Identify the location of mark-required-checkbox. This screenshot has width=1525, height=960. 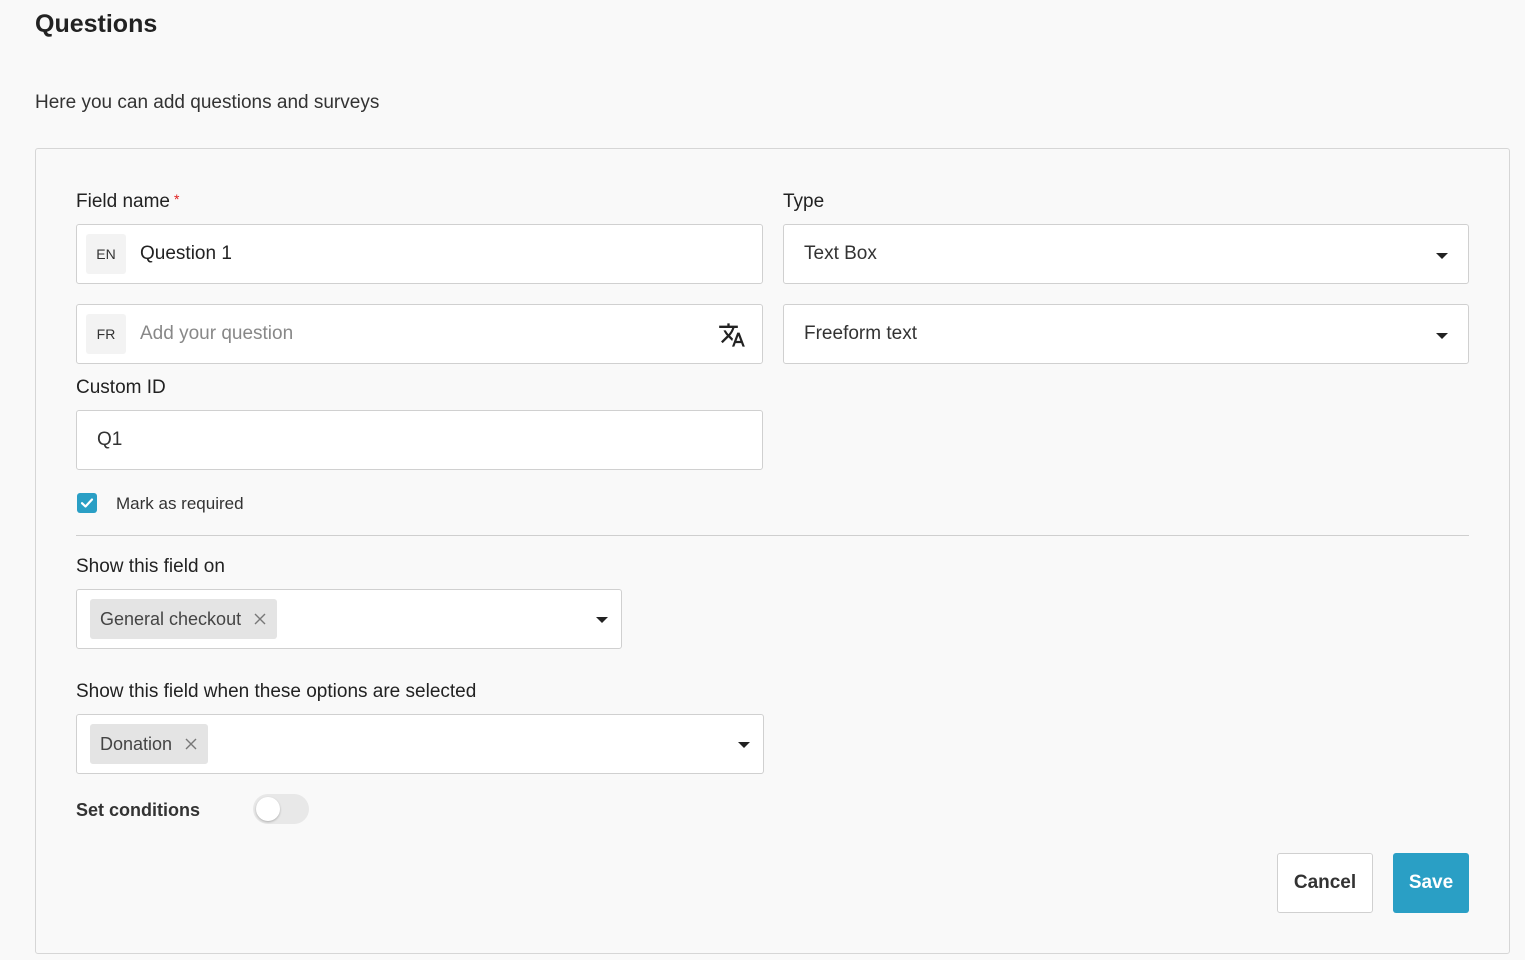
(87, 503).